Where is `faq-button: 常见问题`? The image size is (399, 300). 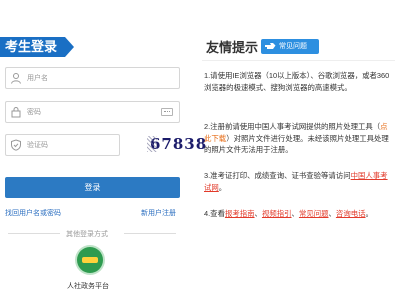 faq-button: 常见问题 is located at coordinates (290, 46).